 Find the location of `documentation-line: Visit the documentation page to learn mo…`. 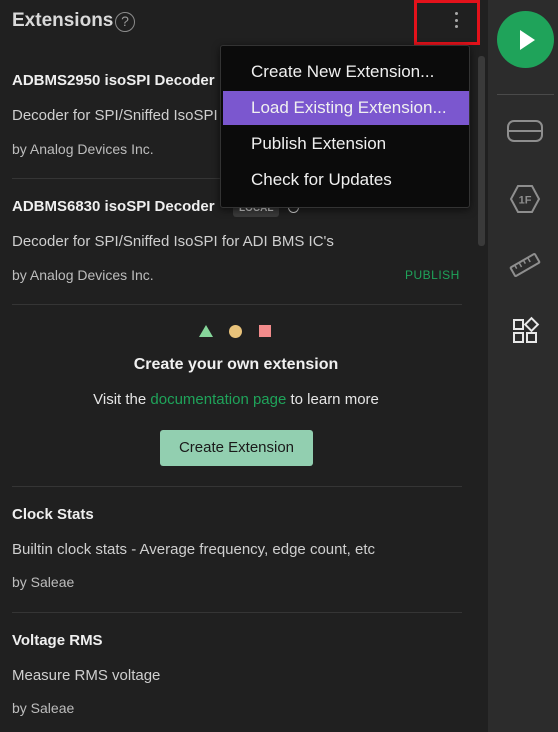

documentation-line: Visit the documentation page to learn mo… is located at coordinates (236, 399).